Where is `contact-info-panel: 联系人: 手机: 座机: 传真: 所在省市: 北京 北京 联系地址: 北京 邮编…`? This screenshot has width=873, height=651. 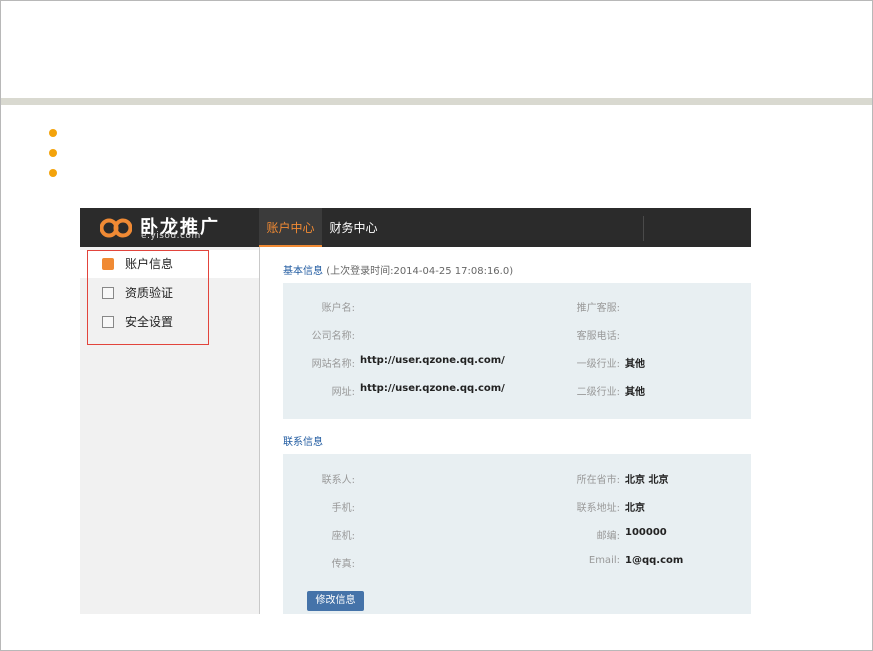
contact-info-panel: 联系人: 手机: 座机: 传真: 所在省市: 北京 北京 联系地址: 北京 邮编… is located at coordinates (517, 534).